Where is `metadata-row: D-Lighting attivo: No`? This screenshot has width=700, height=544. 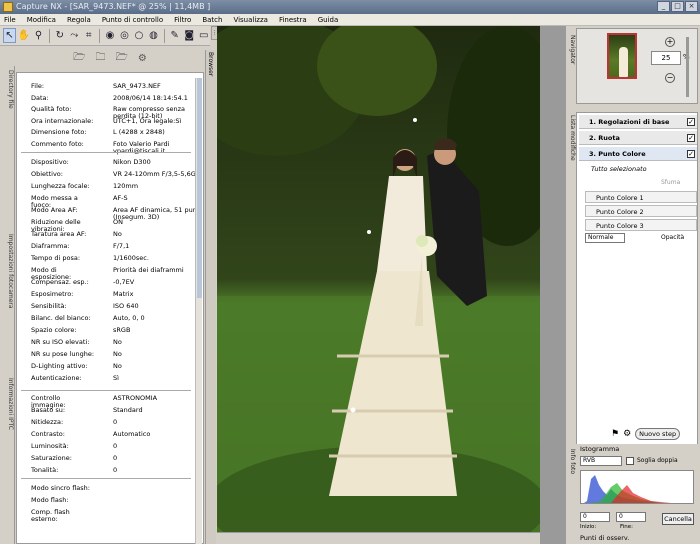
metadata-row: D-Lighting attivo: No is located at coordinates (116, 368).